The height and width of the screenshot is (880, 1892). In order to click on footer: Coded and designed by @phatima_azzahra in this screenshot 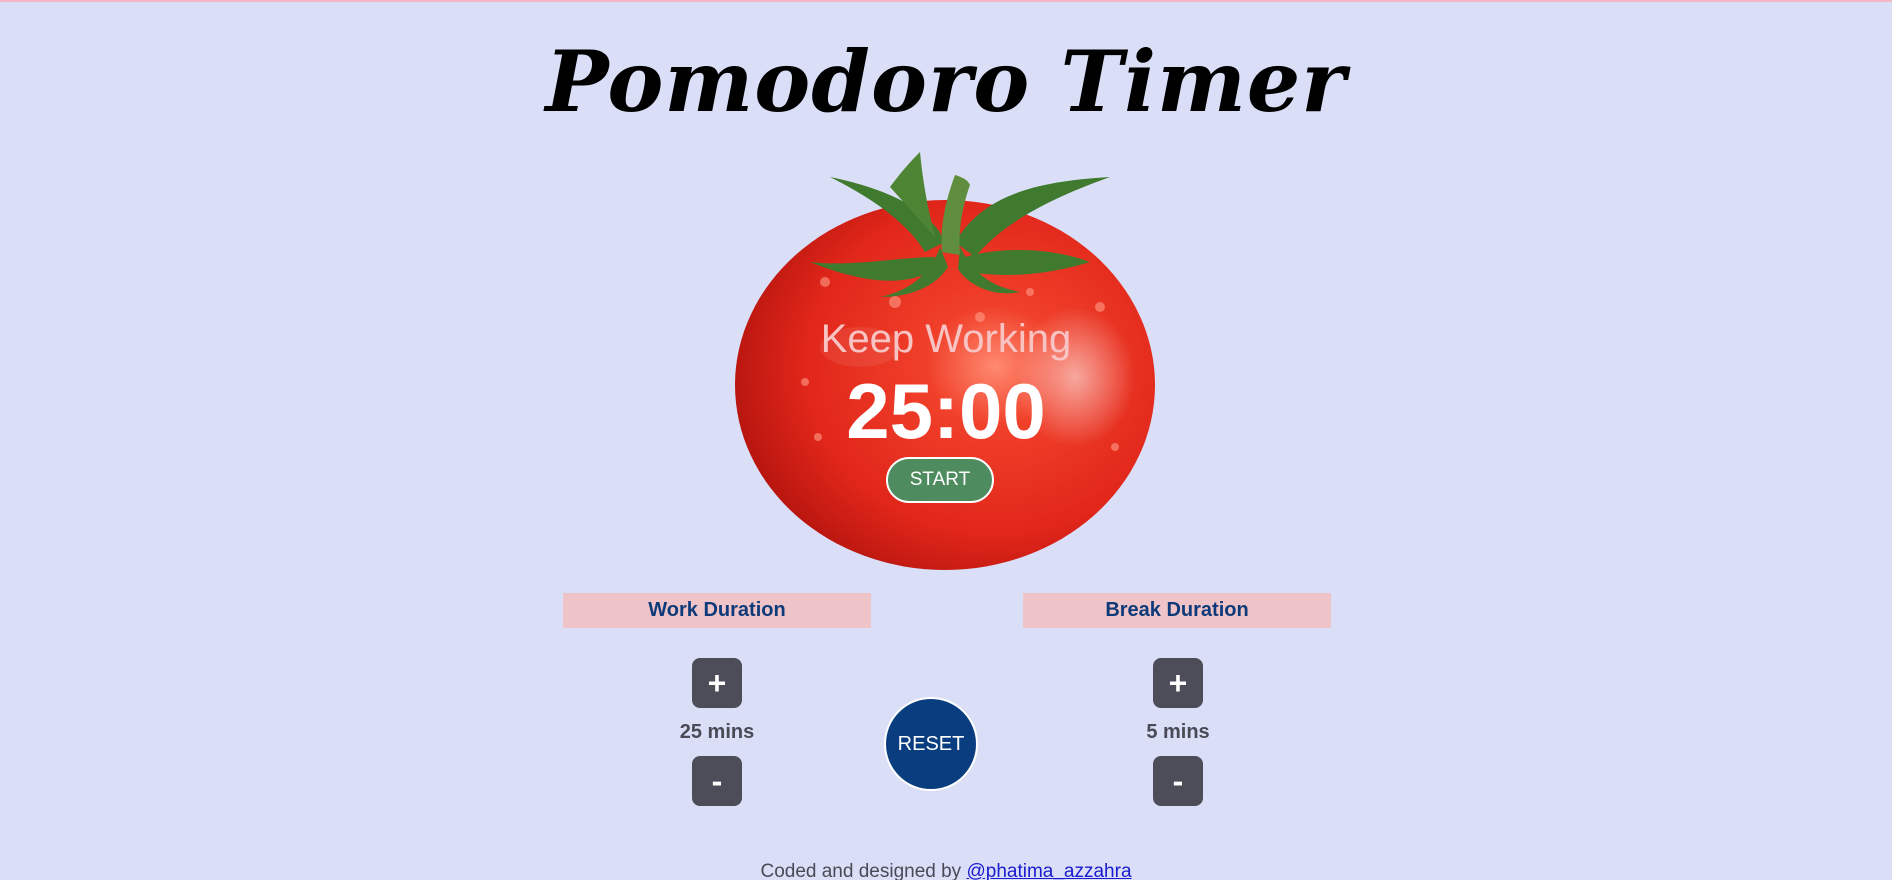, I will do `click(946, 870)`.